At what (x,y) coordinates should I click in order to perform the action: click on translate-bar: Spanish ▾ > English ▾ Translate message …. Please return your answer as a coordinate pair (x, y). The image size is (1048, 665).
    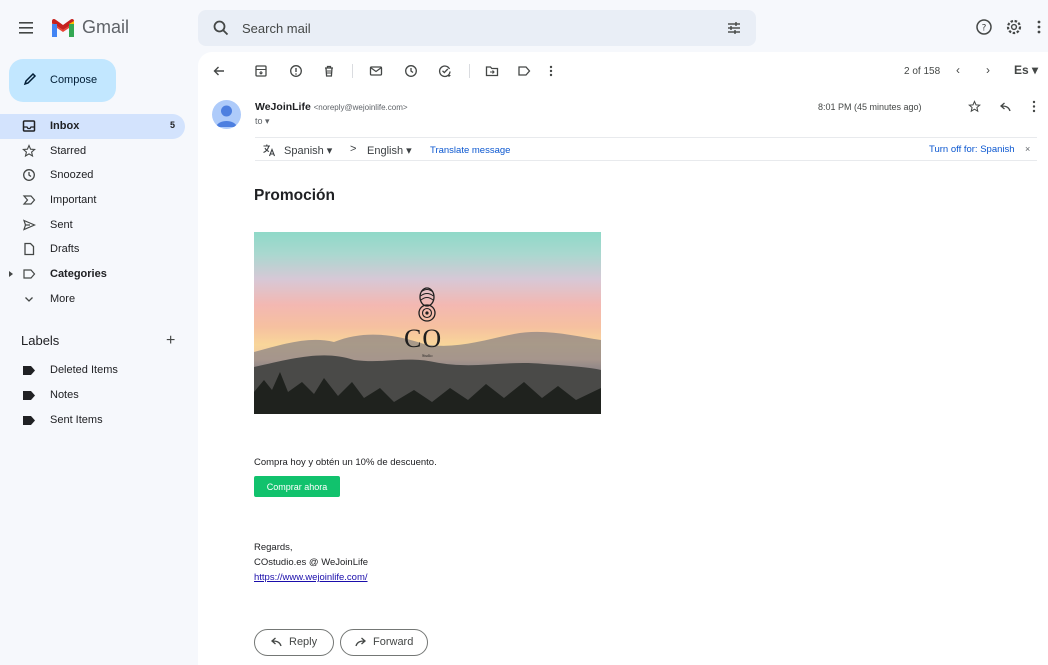
    Looking at the image, I should click on (646, 149).